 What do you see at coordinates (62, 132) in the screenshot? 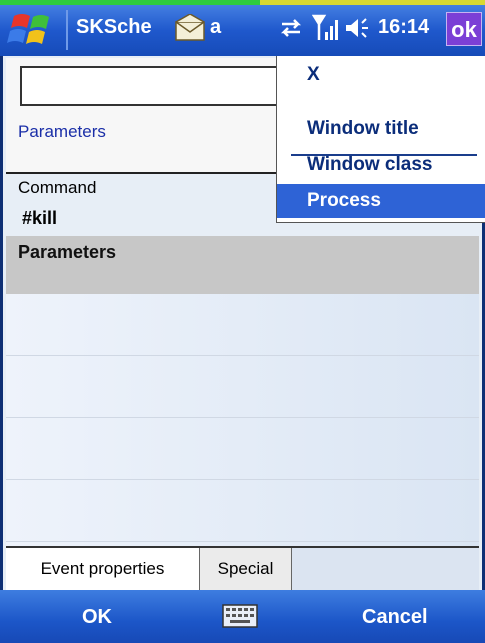
I see `parameters-link: Parameters` at bounding box center [62, 132].